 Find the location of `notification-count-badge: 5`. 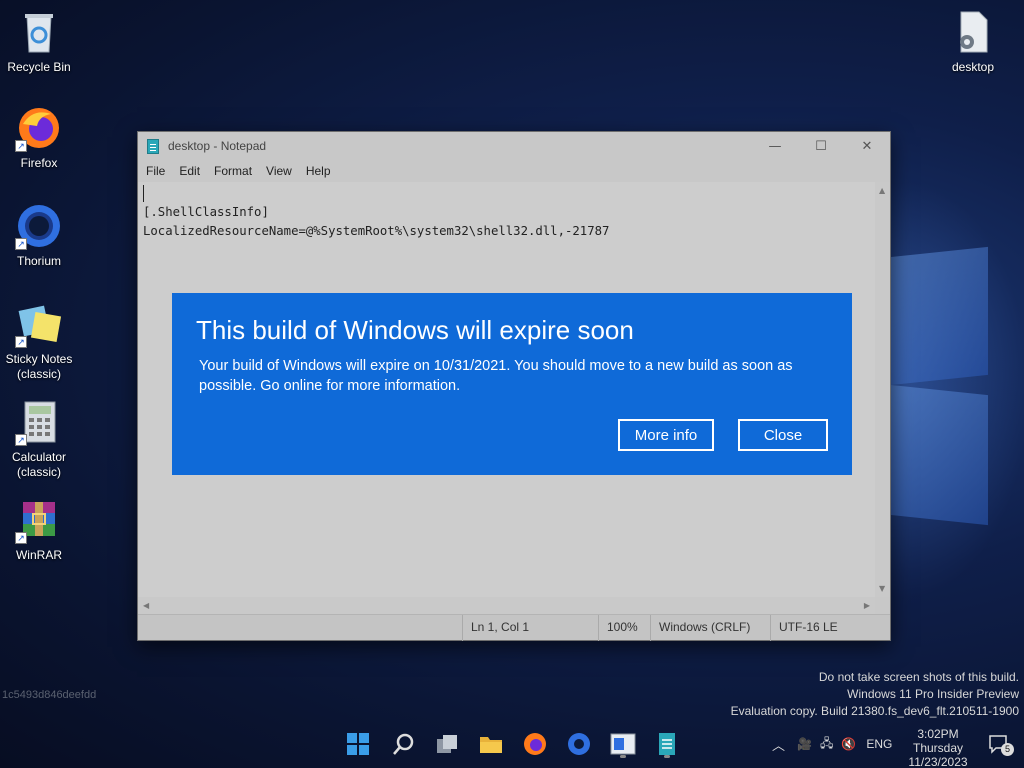

notification-count-badge: 5 is located at coordinates (1007, 749).